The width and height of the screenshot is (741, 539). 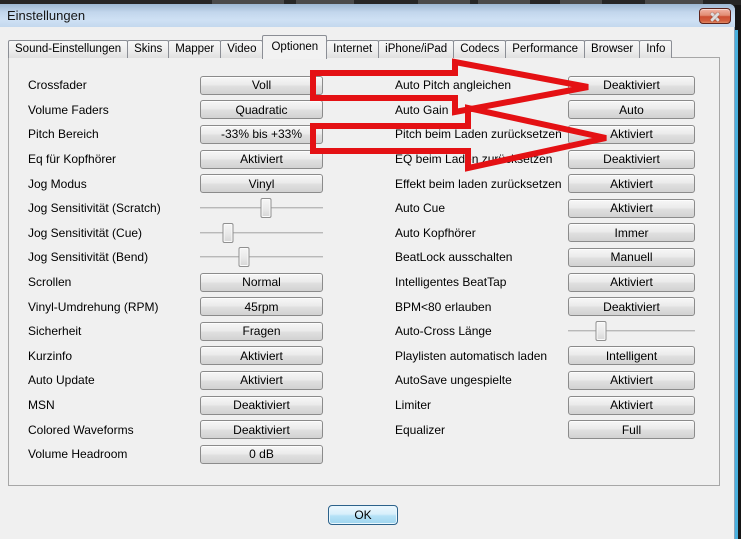 I want to click on background-window-edge, so click(x=736, y=284).